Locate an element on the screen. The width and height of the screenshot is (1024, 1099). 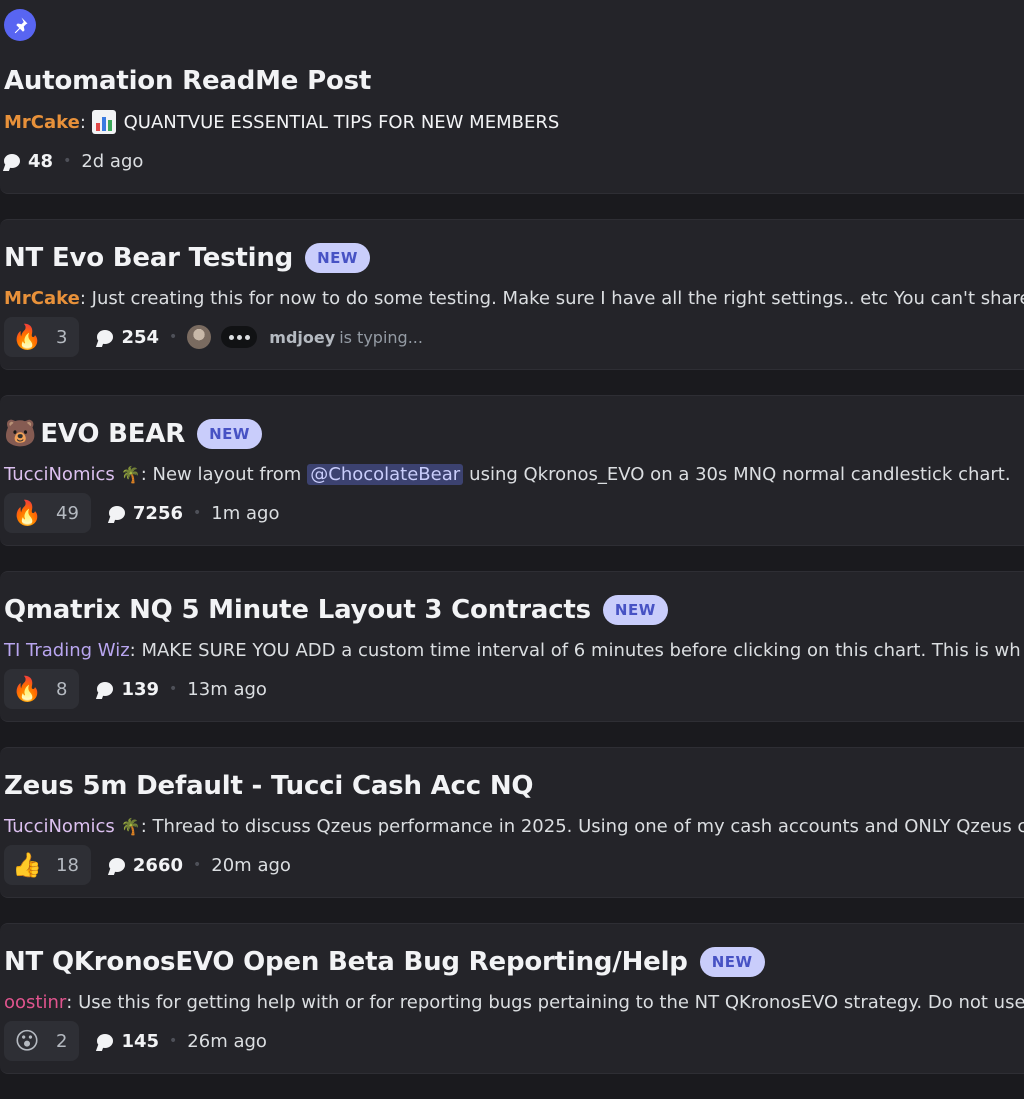
user-mention: @ChocolateBear is located at coordinates (385, 474).